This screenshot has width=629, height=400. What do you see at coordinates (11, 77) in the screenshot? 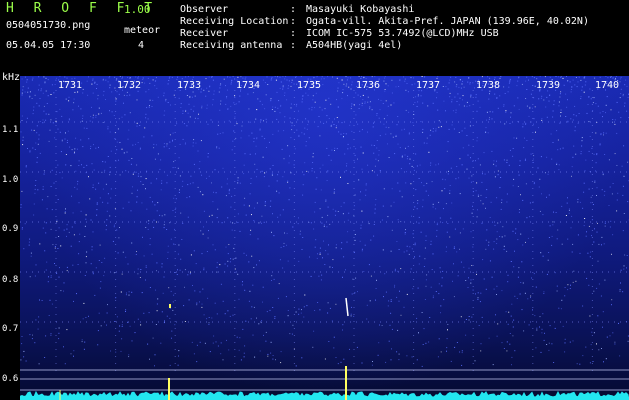
I see `y-axis-unit: kHz` at bounding box center [11, 77].